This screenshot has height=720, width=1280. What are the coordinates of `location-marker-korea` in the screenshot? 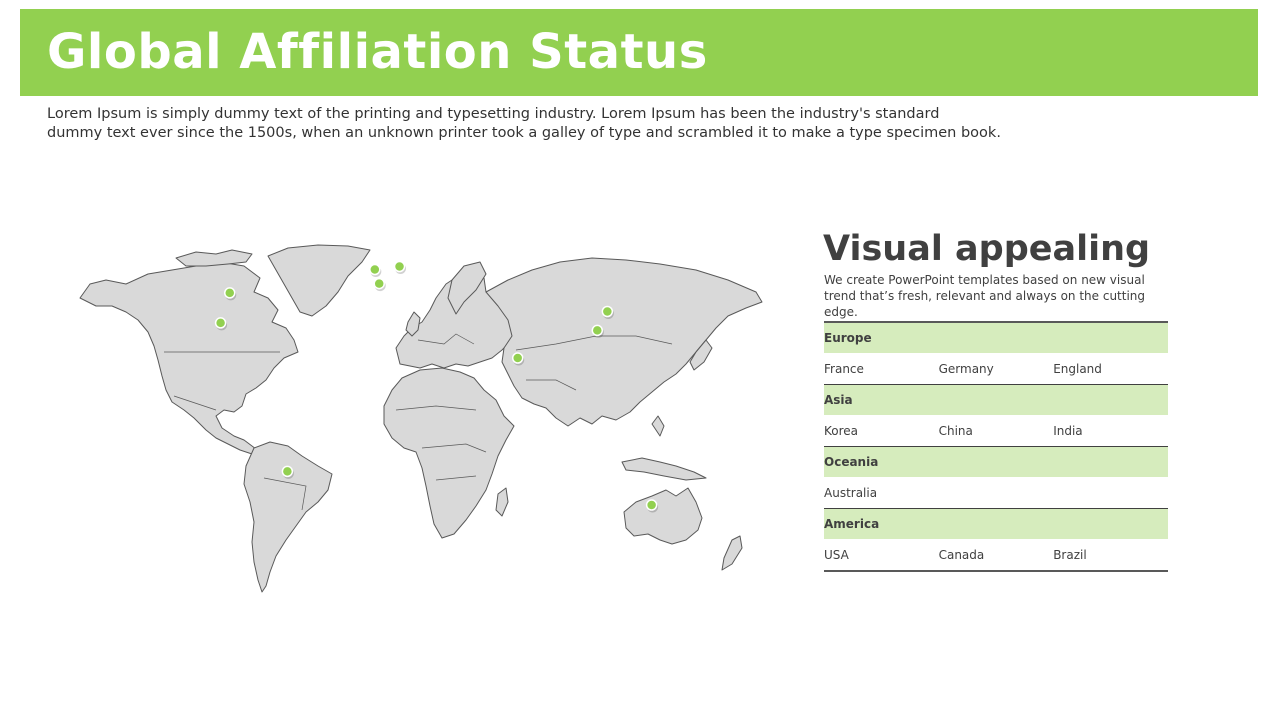 It's located at (607, 311).